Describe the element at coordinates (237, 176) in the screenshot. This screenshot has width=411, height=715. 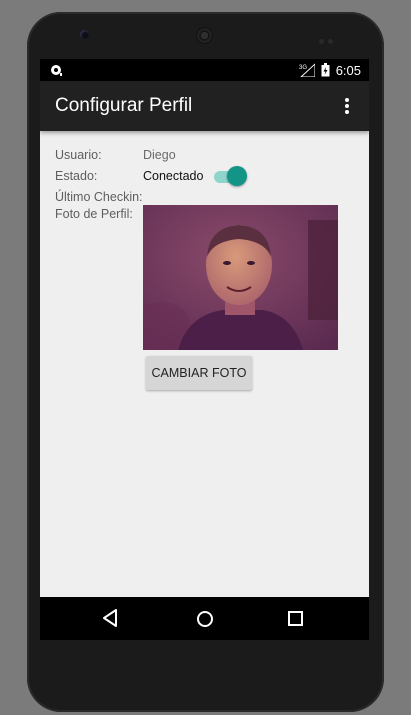
I see `toggle-thumb` at that location.